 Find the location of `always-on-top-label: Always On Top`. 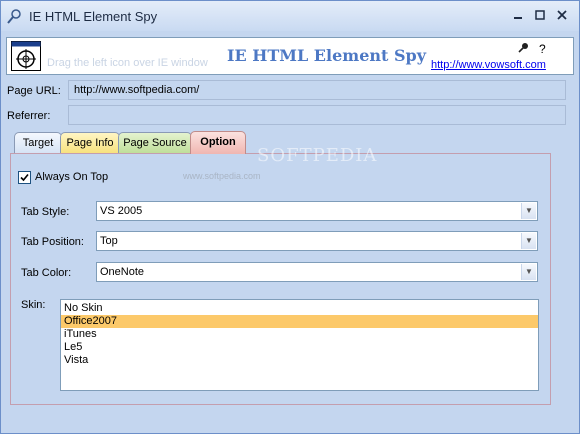

always-on-top-label: Always On Top is located at coordinates (71, 177).